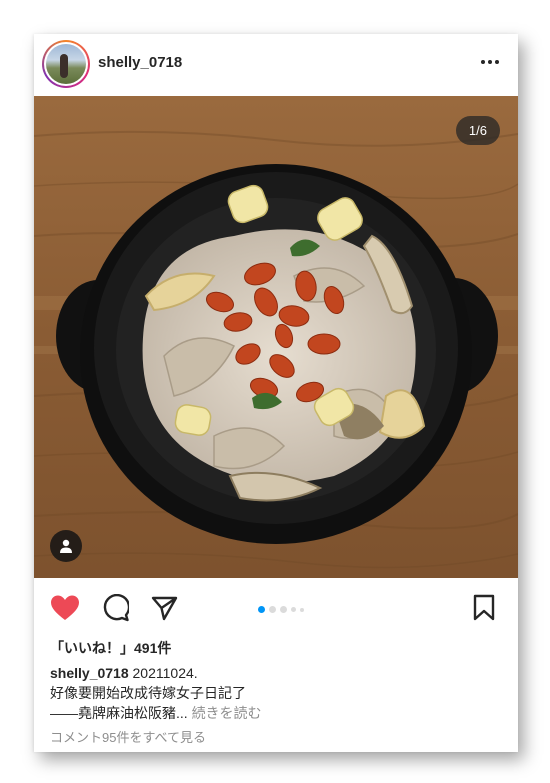 The width and height of the screenshot is (550, 783). I want to click on image-counter: 1/6, so click(477, 130).